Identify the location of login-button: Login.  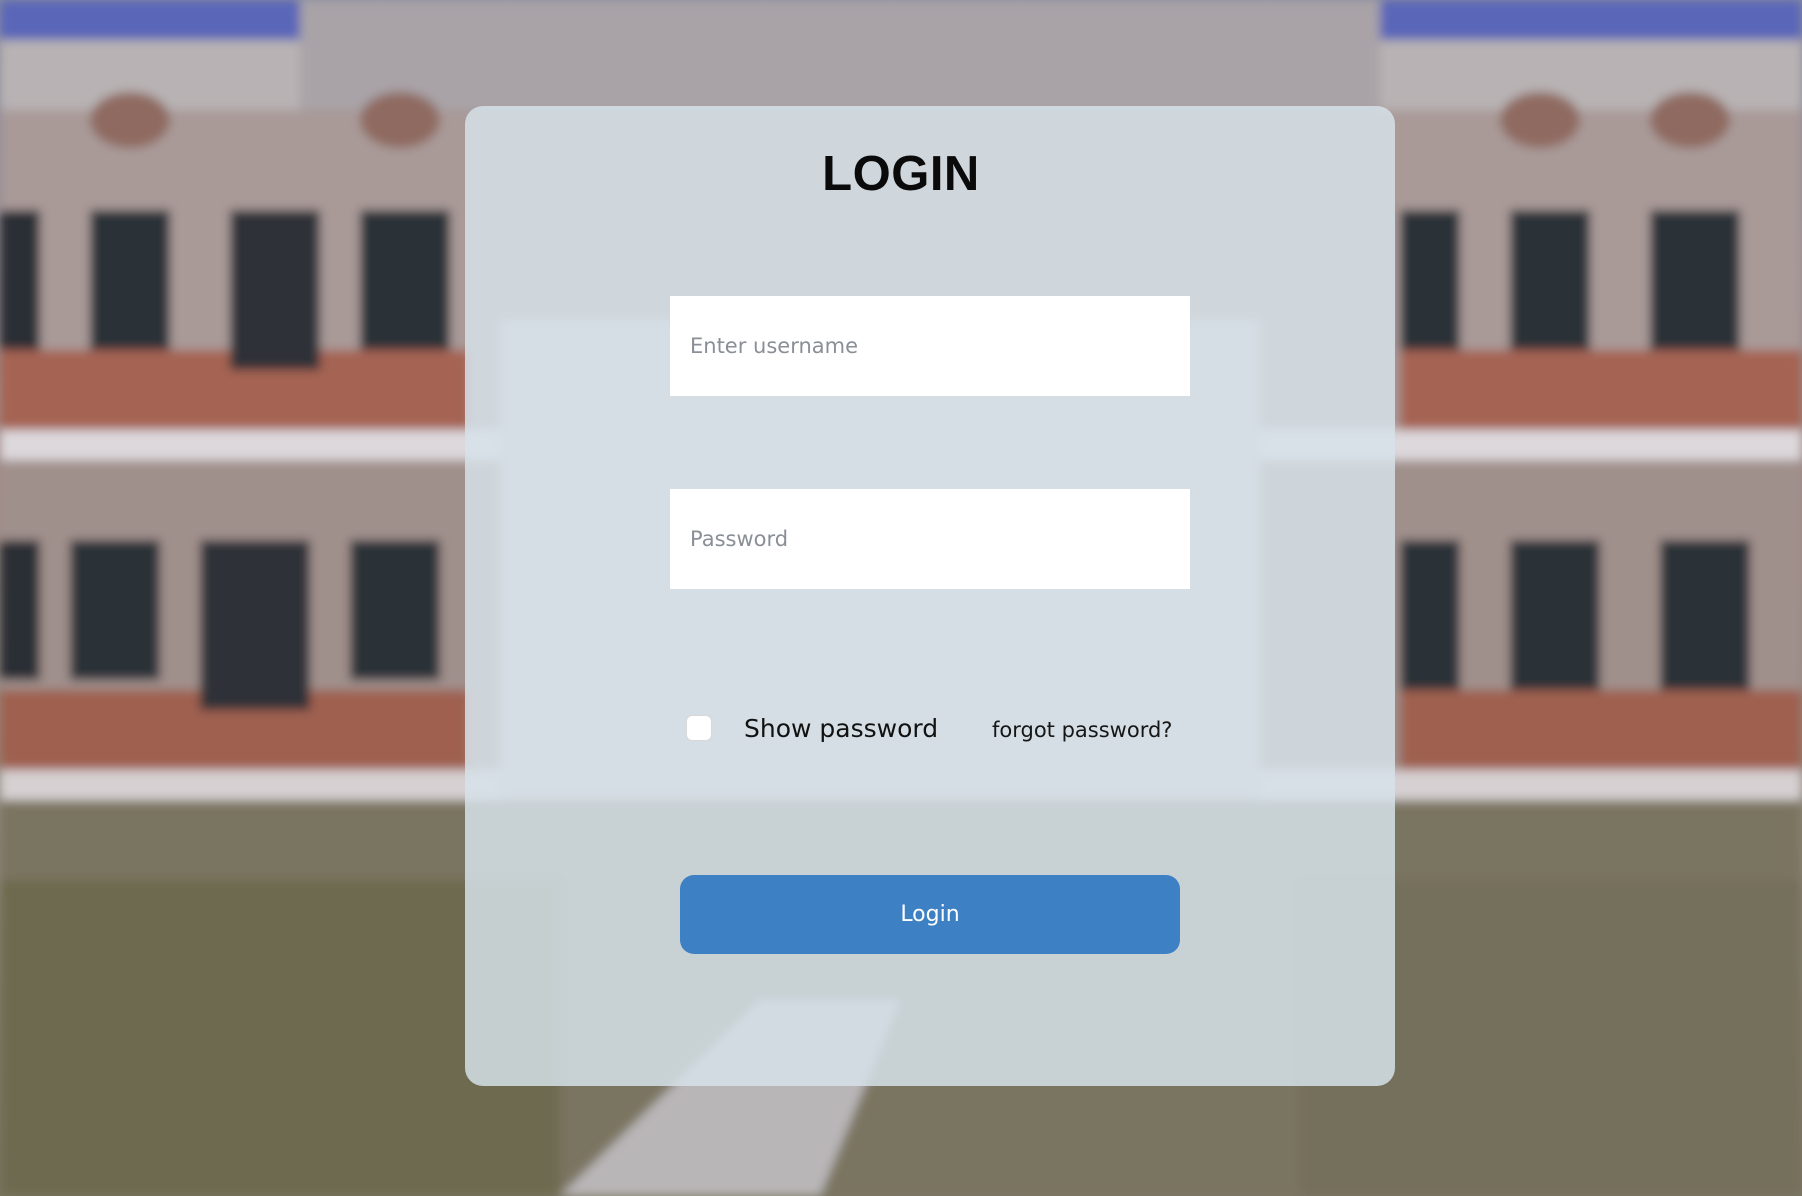
(930, 914).